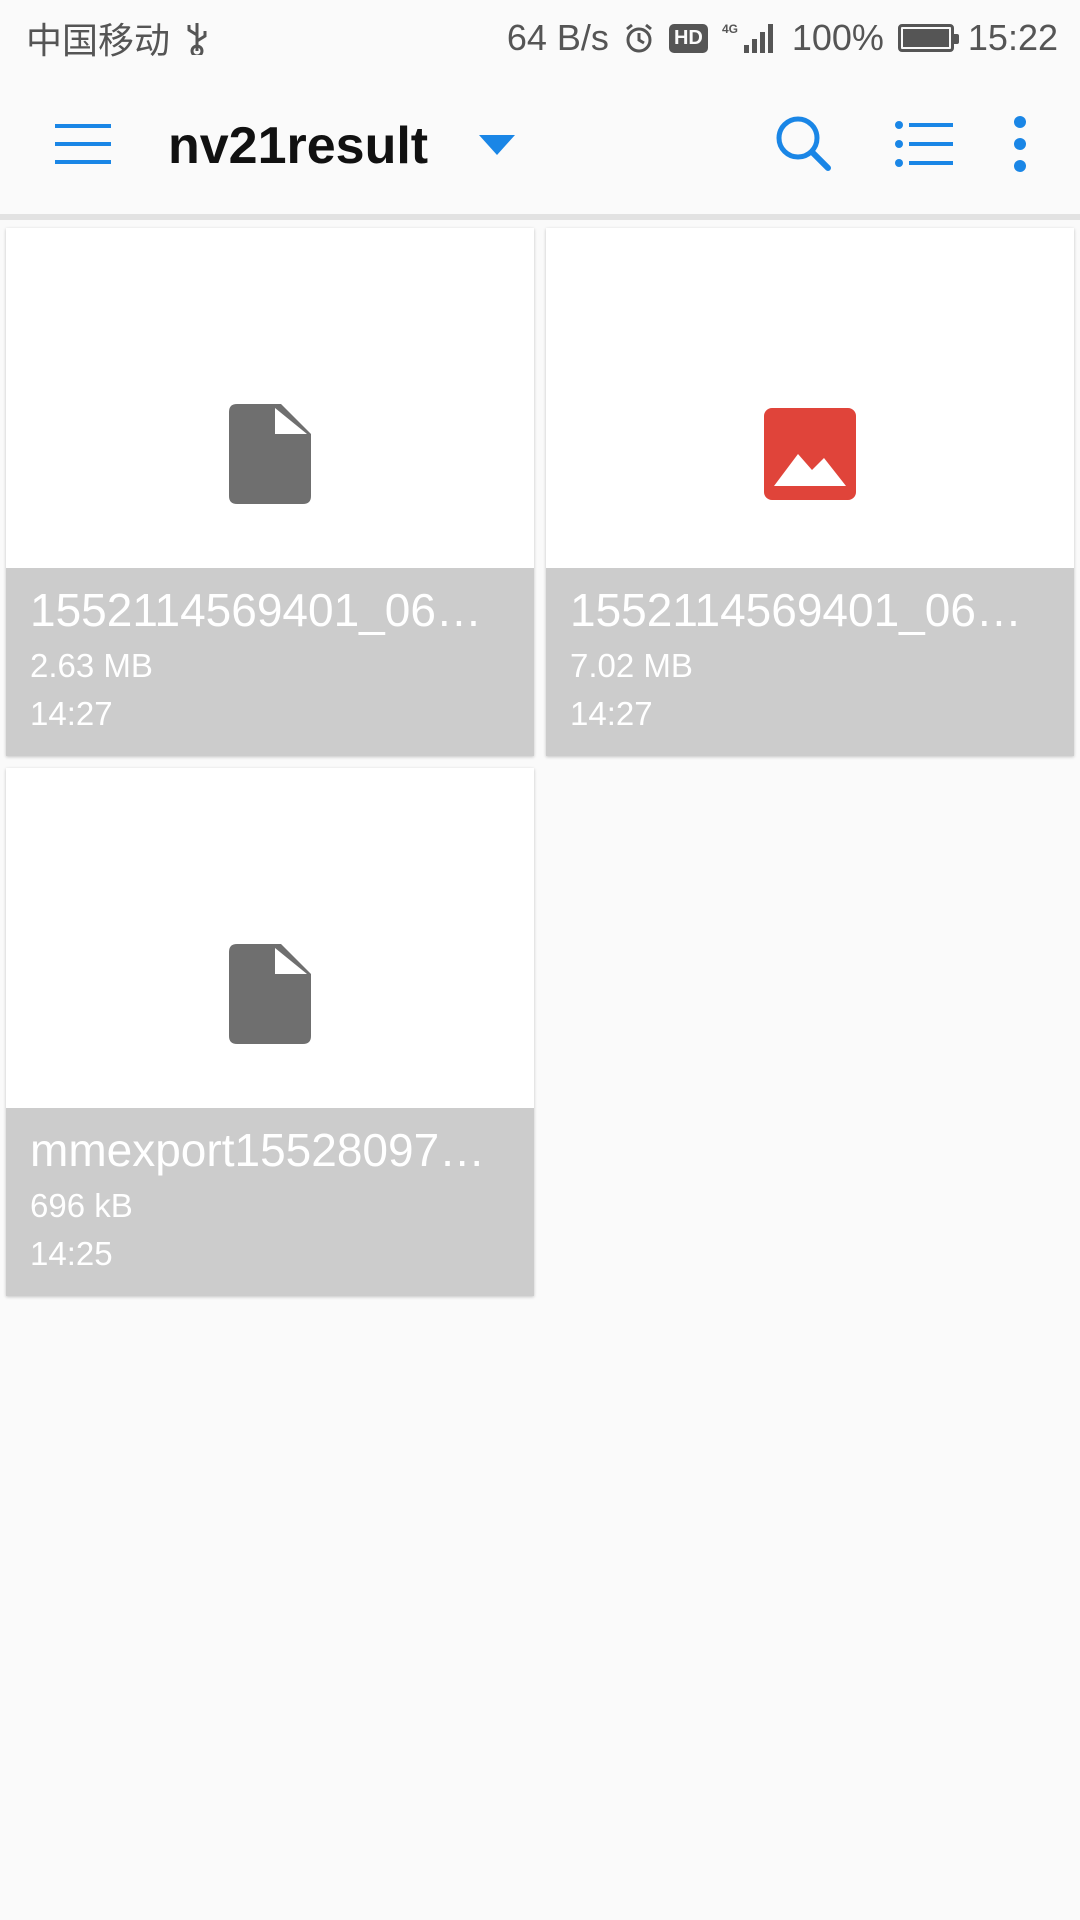 The width and height of the screenshot is (1080, 1920). What do you see at coordinates (270, 662) in the screenshot?
I see `file-info: 1552114569401_06… 2.63 MB 14:27` at bounding box center [270, 662].